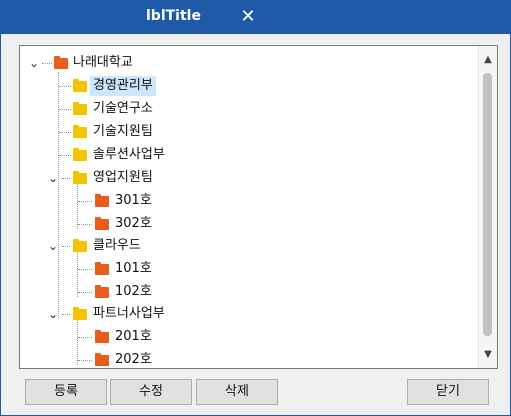 The image size is (511, 416). I want to click on vertical-scrollbar: ▲ ▼, so click(487, 207).